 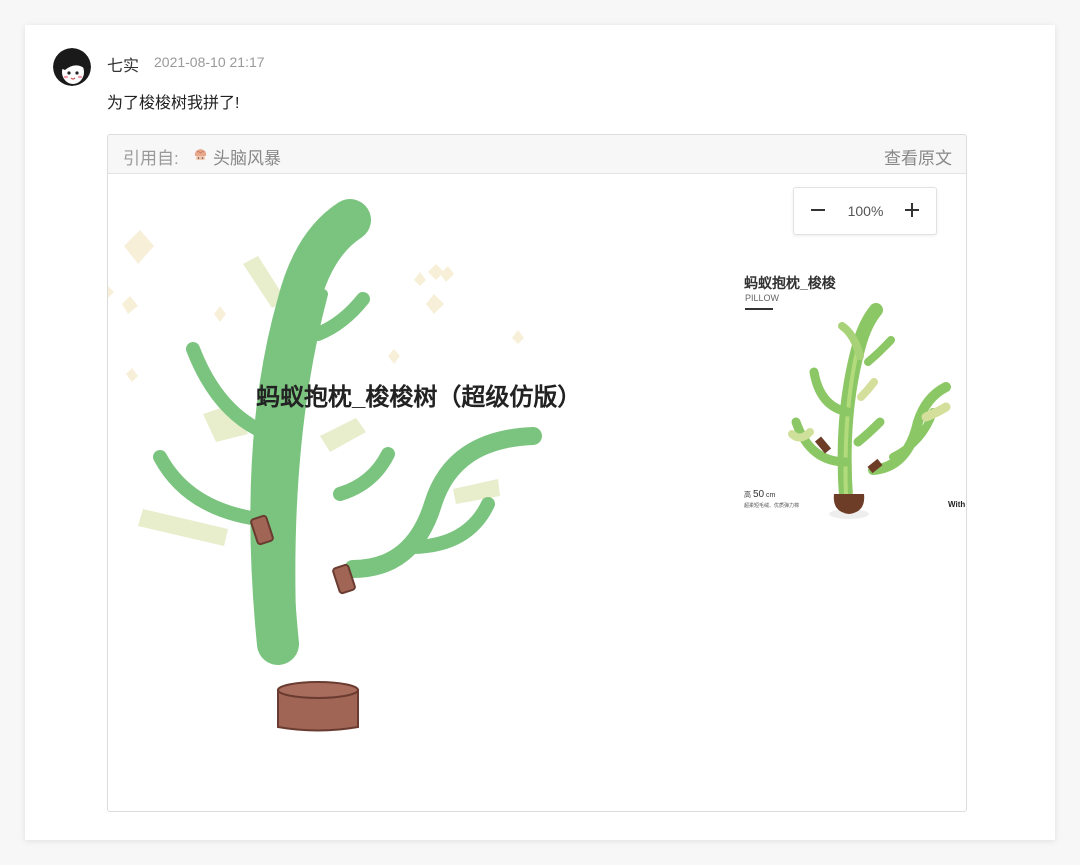 I want to click on avatar-image, so click(x=72, y=67).